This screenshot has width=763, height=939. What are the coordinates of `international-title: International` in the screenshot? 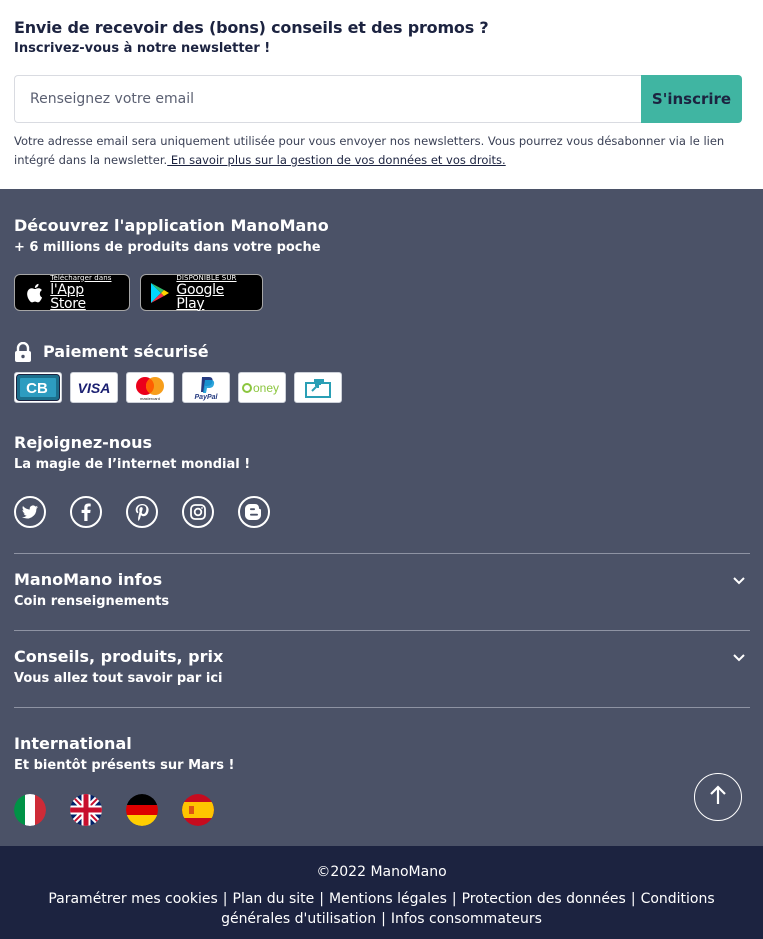 It's located at (73, 743).